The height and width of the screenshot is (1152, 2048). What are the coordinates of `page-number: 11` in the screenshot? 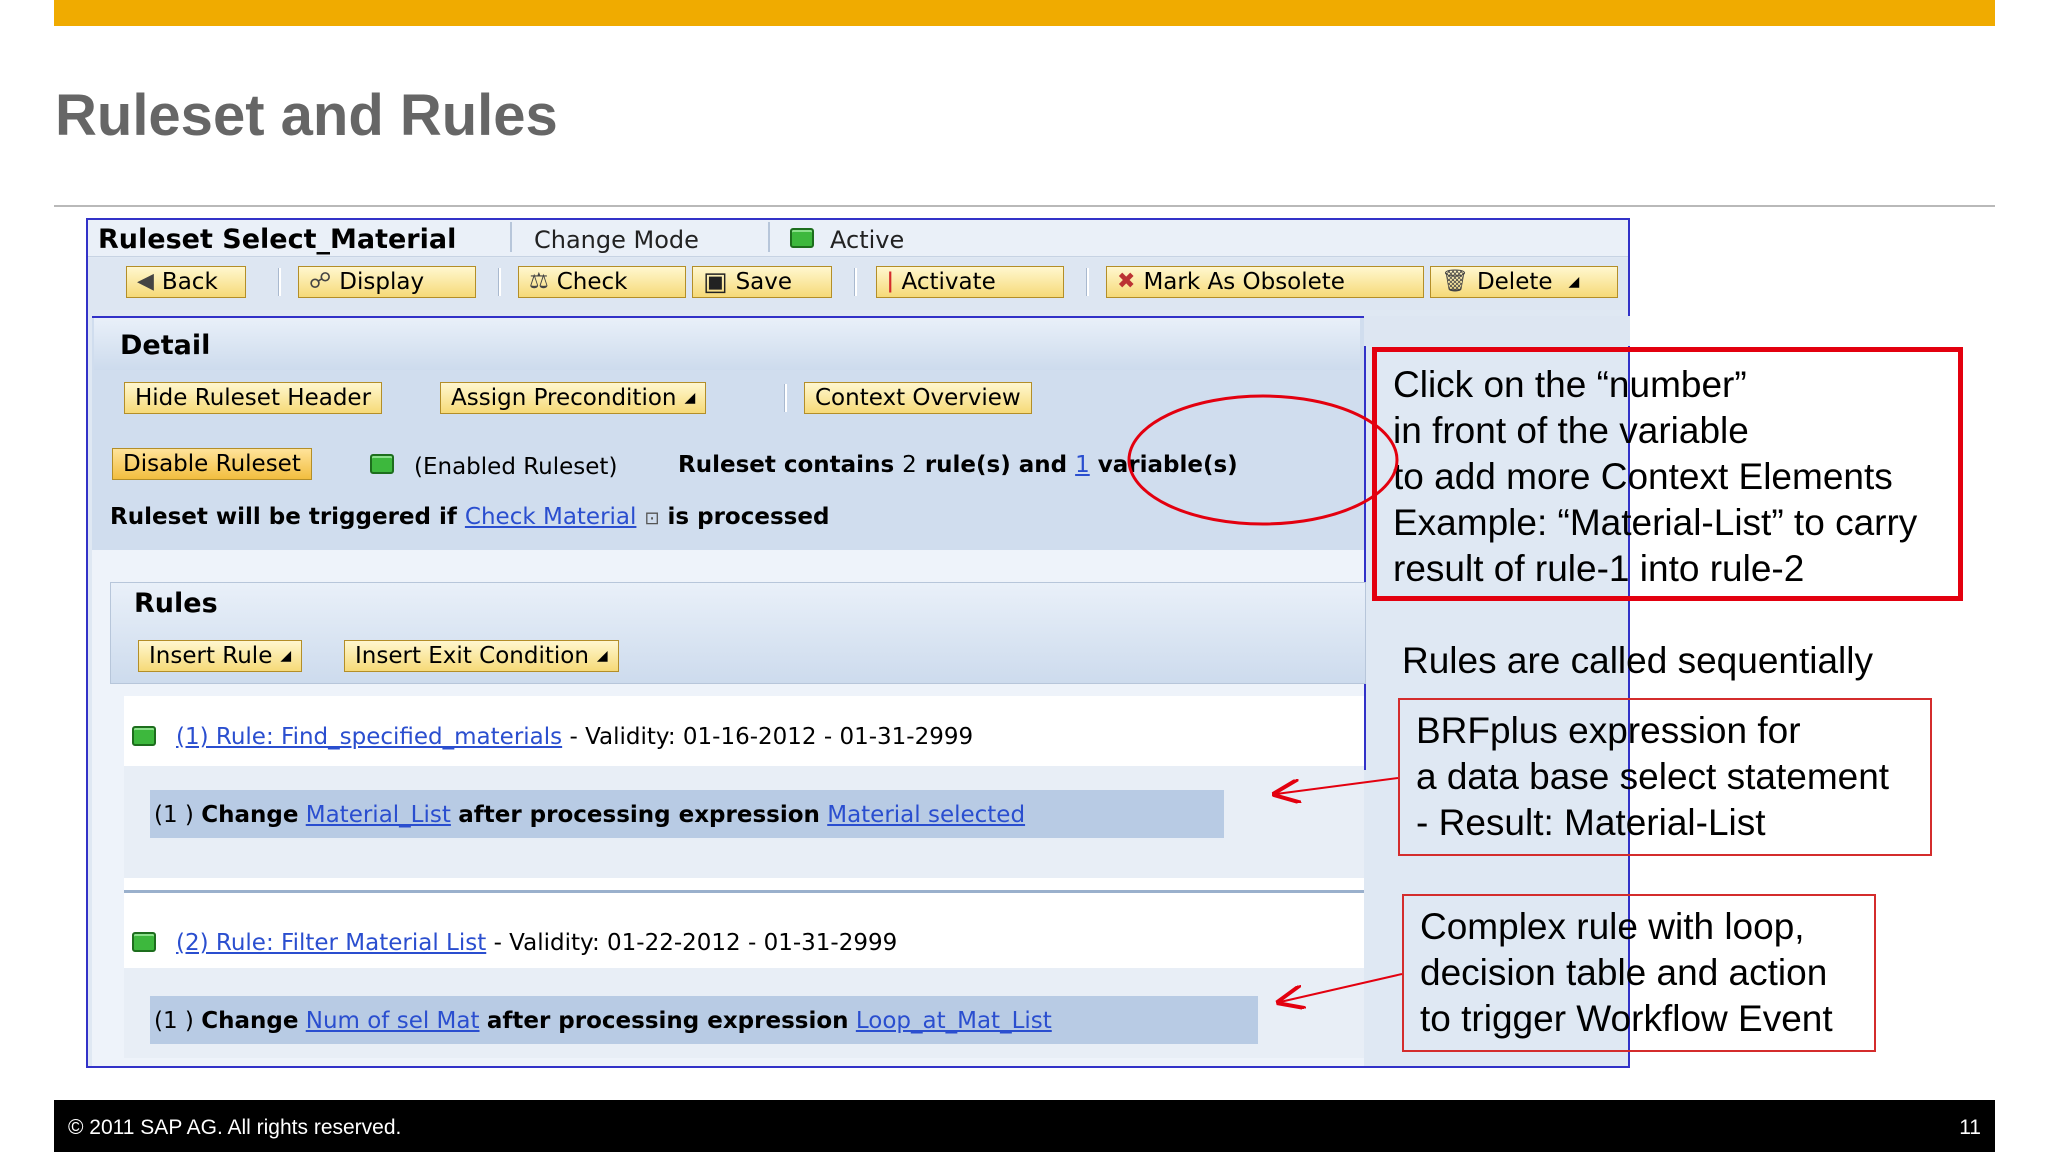 It's located at (1970, 1127).